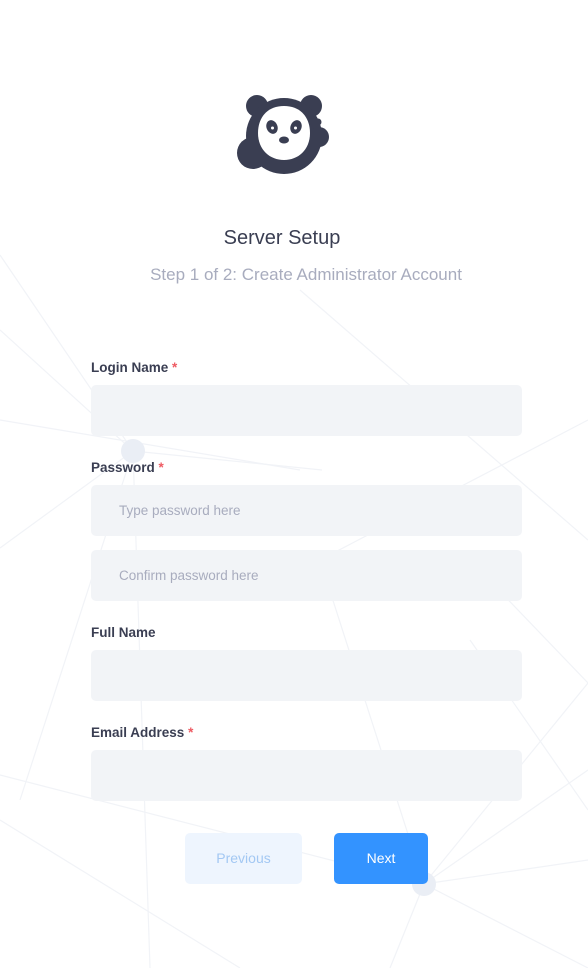  What do you see at coordinates (306, 675) in the screenshot?
I see `full-name-input` at bounding box center [306, 675].